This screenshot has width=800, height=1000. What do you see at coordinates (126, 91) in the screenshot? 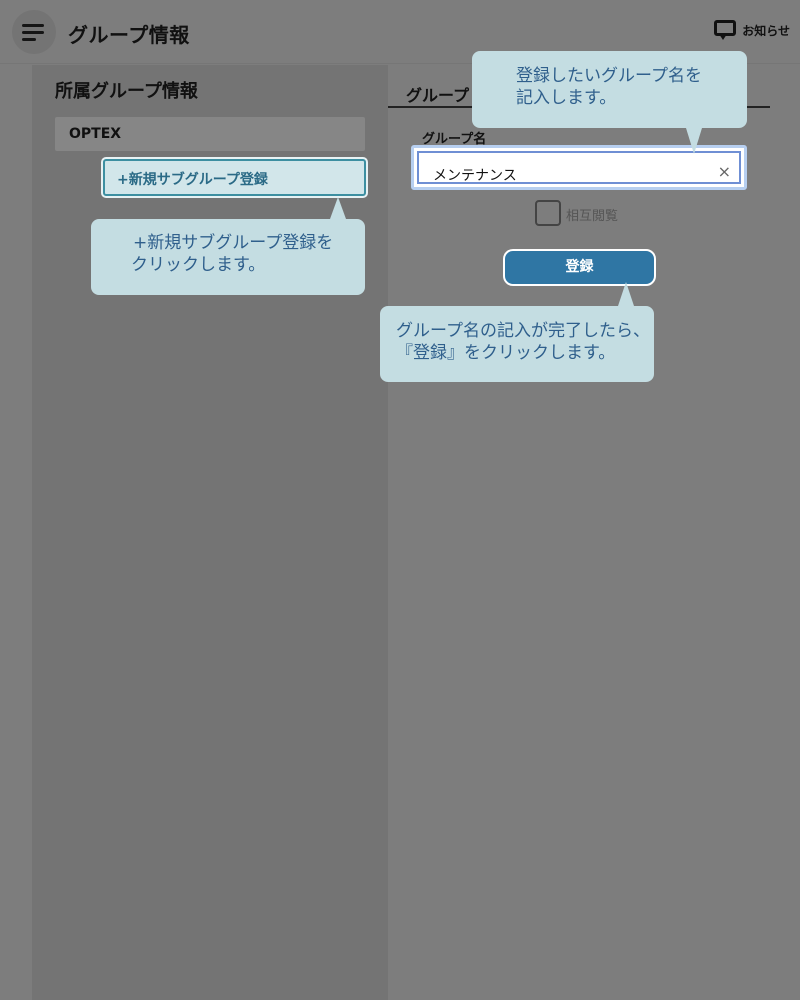
I see `section-title: 所属グループ情報` at bounding box center [126, 91].